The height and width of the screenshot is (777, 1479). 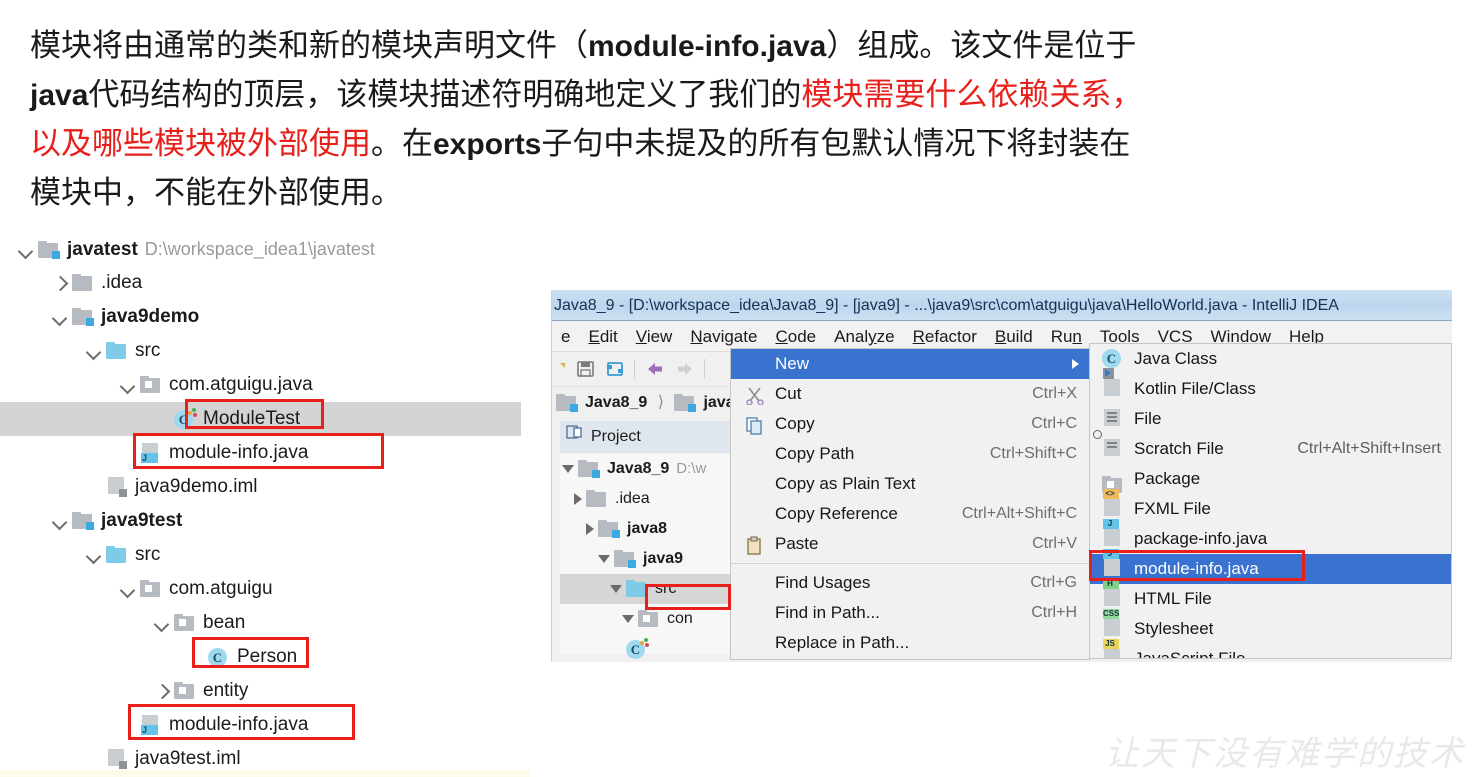 What do you see at coordinates (657, 499) in the screenshot?
I see `idea-tree-row: .idea` at bounding box center [657, 499].